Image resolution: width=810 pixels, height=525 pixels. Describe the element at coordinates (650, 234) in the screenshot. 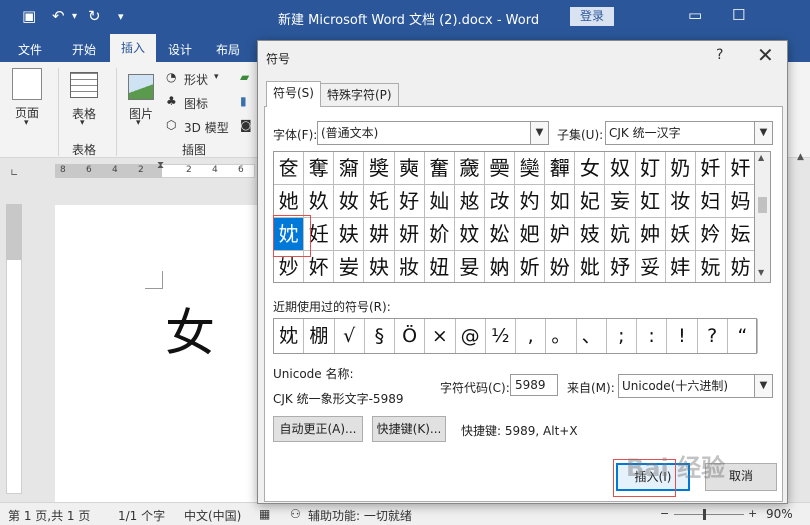

I see `symbol-cell: 妕` at that location.